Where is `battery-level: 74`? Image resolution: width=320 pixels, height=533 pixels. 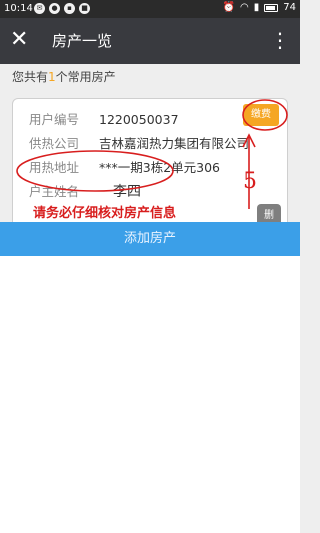 battery-level: 74 is located at coordinates (289, 7).